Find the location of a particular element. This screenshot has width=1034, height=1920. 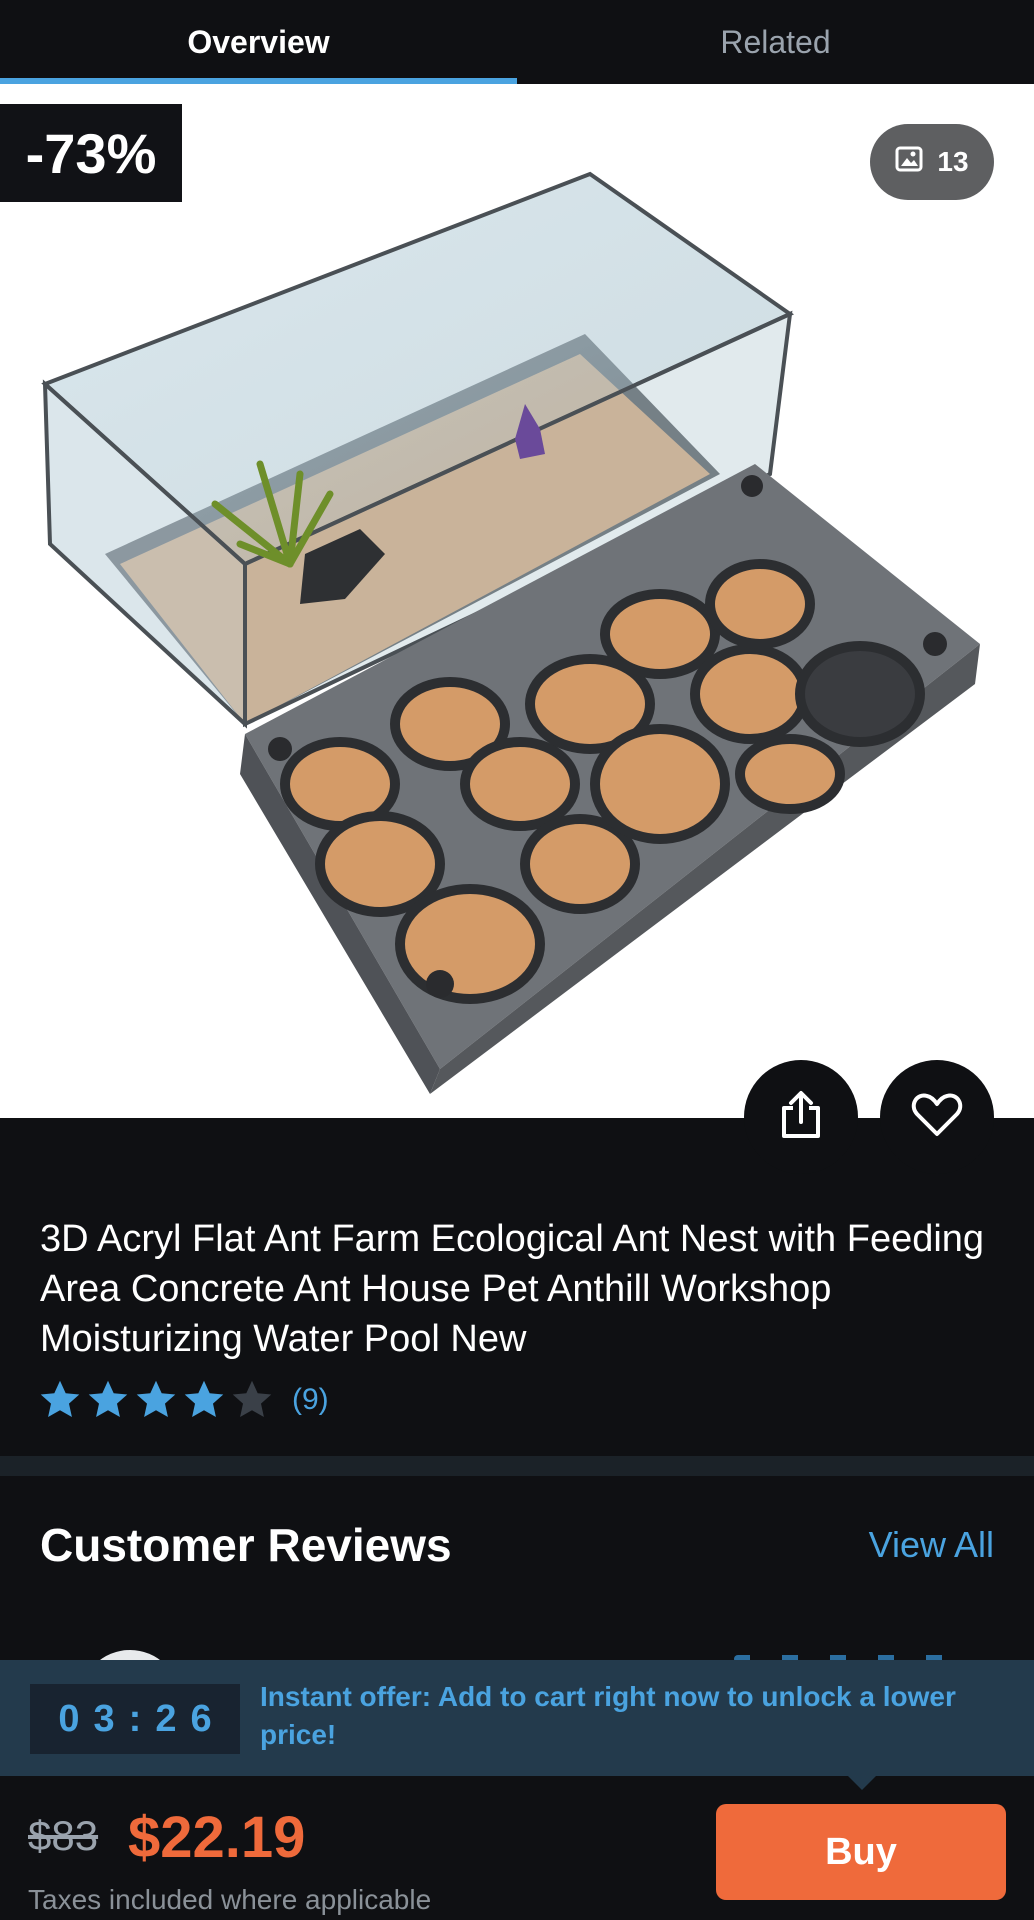

buy-button: Buy is located at coordinates (861, 1852).